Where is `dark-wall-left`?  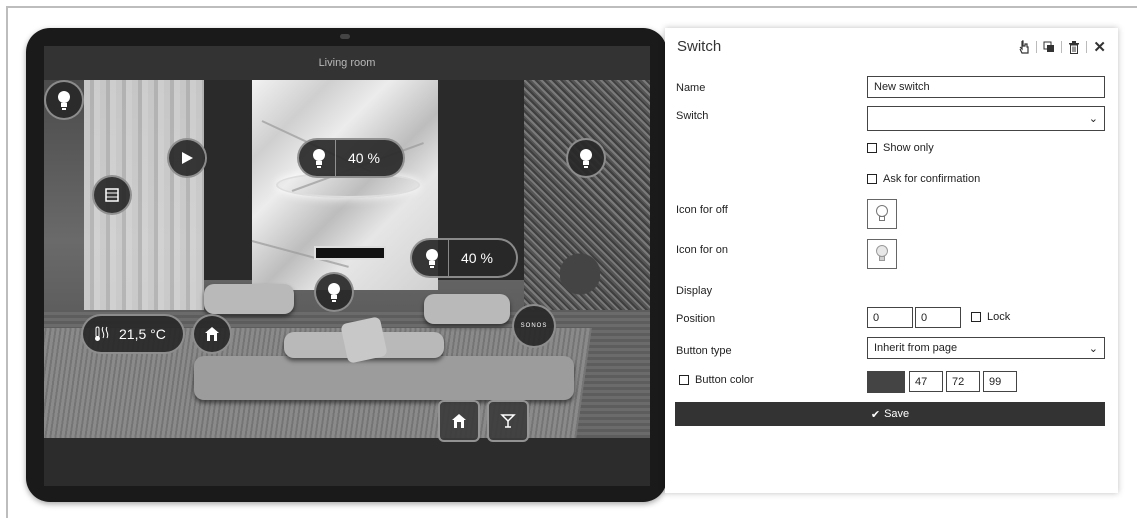
dark-wall-left is located at coordinates (228, 180).